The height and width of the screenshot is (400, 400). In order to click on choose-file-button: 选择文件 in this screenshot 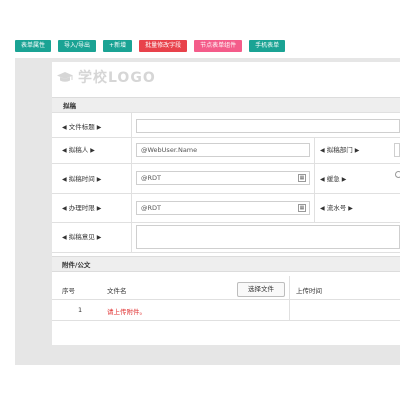, I will do `click(261, 289)`.